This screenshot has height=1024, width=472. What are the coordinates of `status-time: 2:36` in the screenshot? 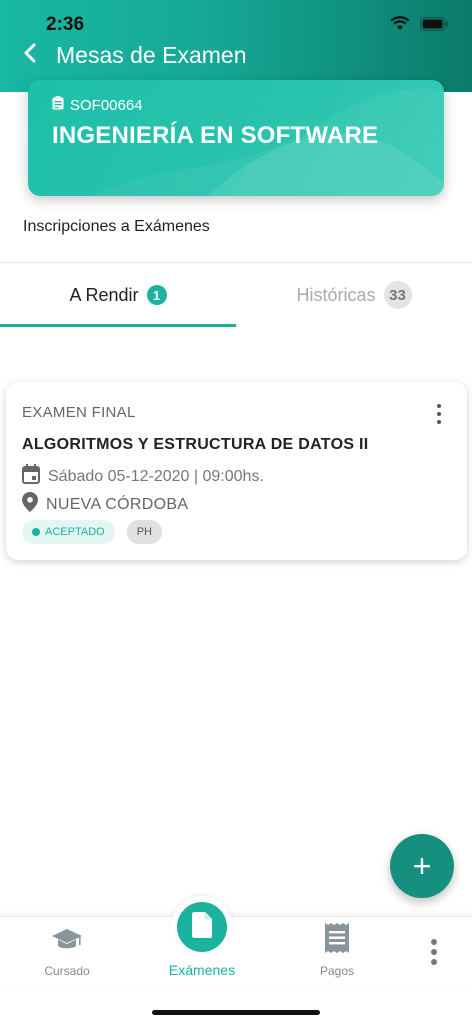 It's located at (65, 24).